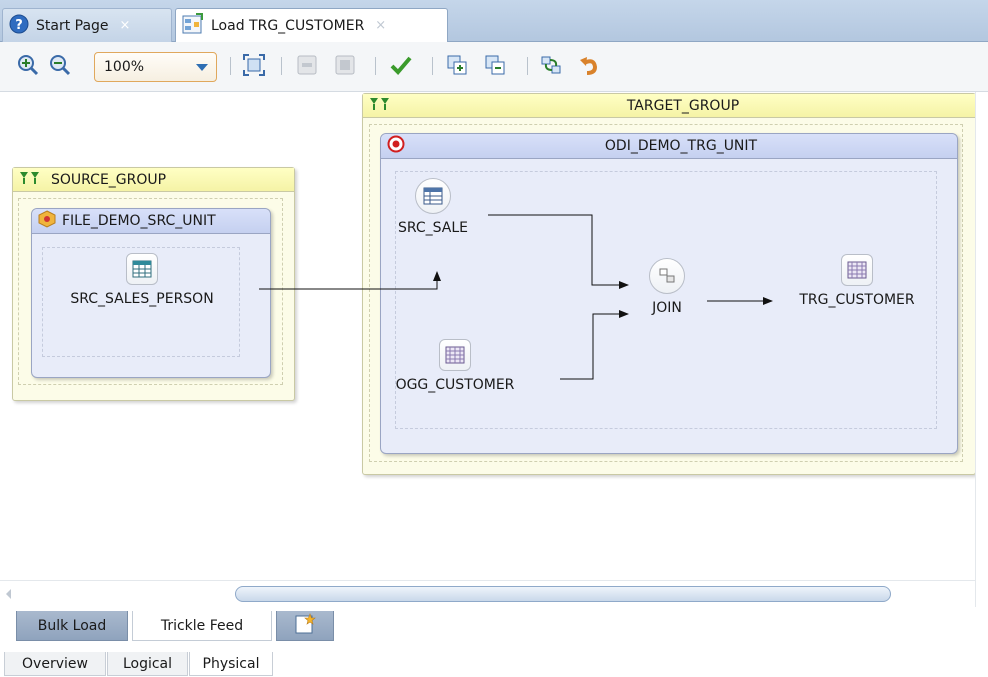 Image resolution: width=988 pixels, height=677 pixels. I want to click on src-sales-person-node: SRC_SALES_PERSON, so click(142, 280).